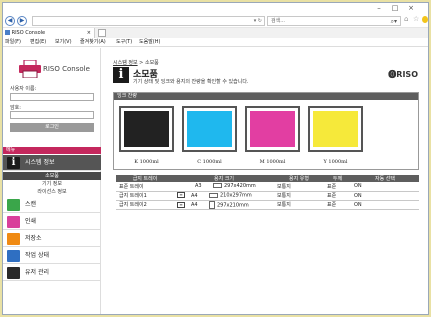 The height and width of the screenshot is (317, 431). What do you see at coordinates (52, 205) in the screenshot?
I see `sidebar-item-scan: 스캔` at bounding box center [52, 205].